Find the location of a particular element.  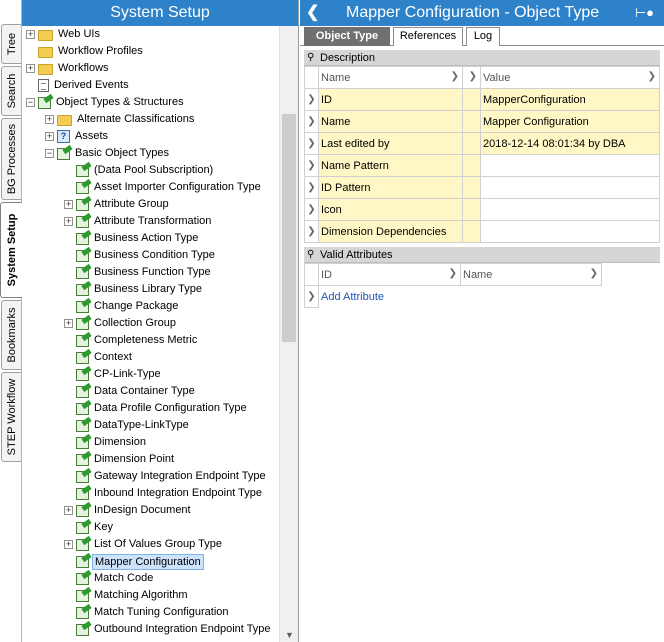

tree-node-label: Outbound Integration Endpoint Type is located at coordinates (182, 629).